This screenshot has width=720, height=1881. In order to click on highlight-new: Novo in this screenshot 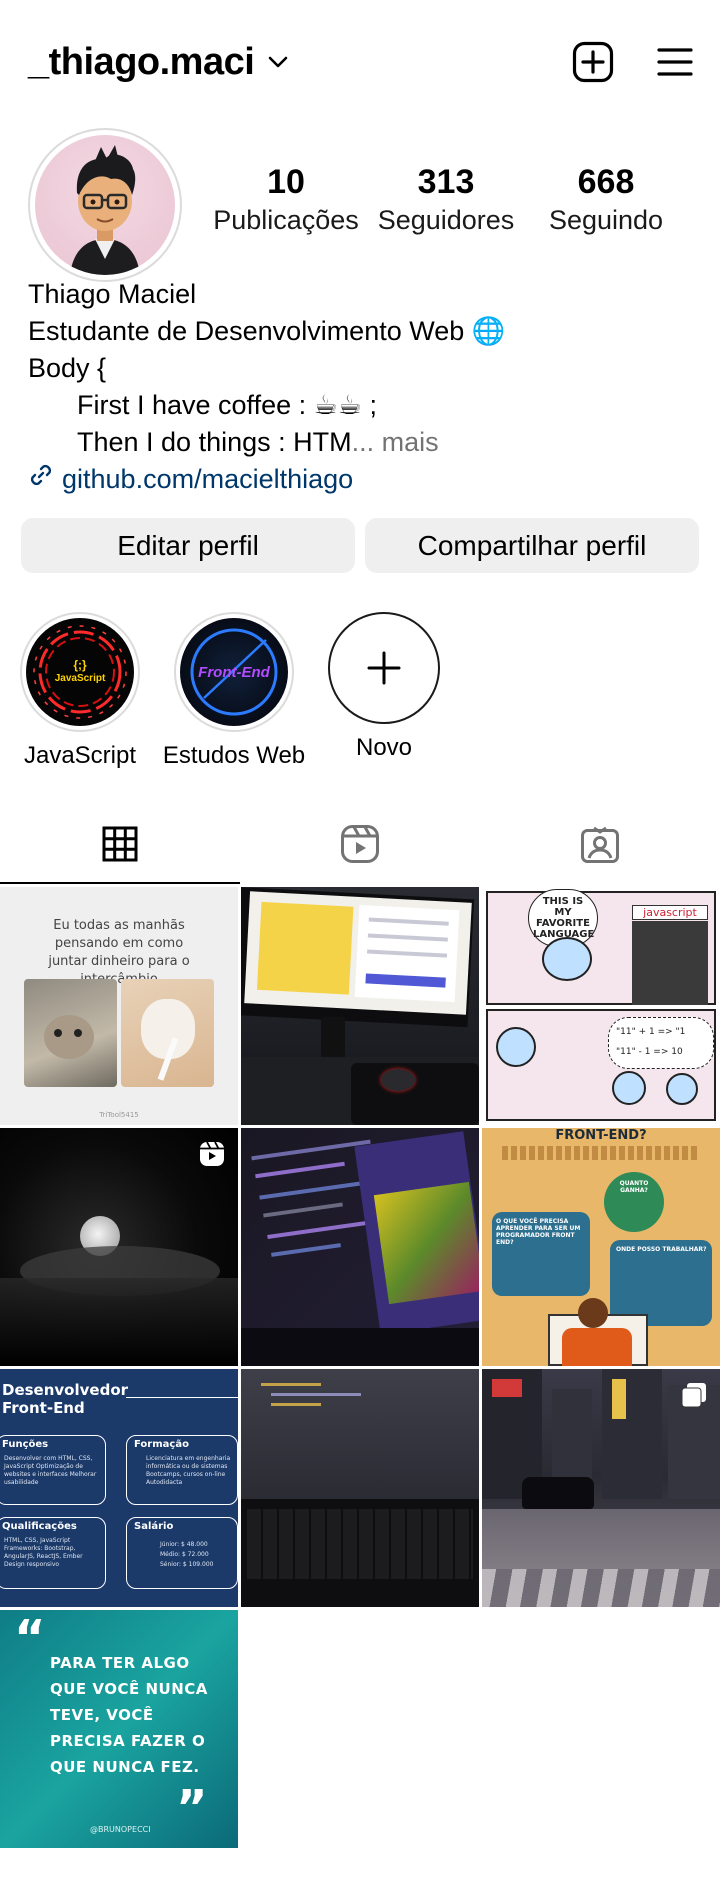, I will do `click(384, 691)`.